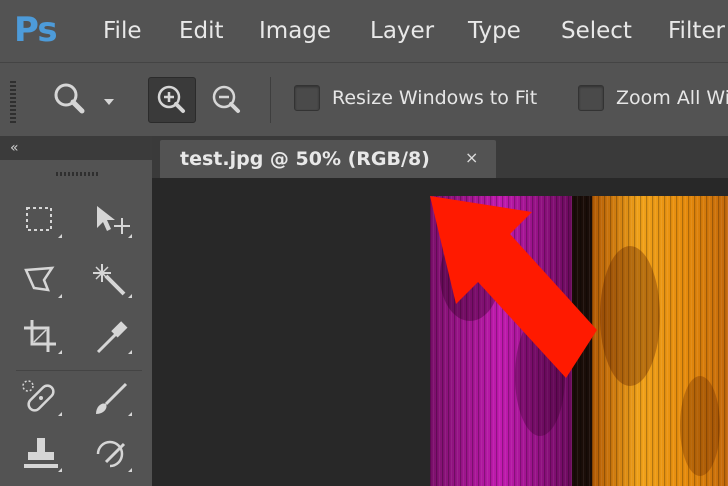 The image size is (728, 486). I want to click on lasso-tool, so click(41, 281).